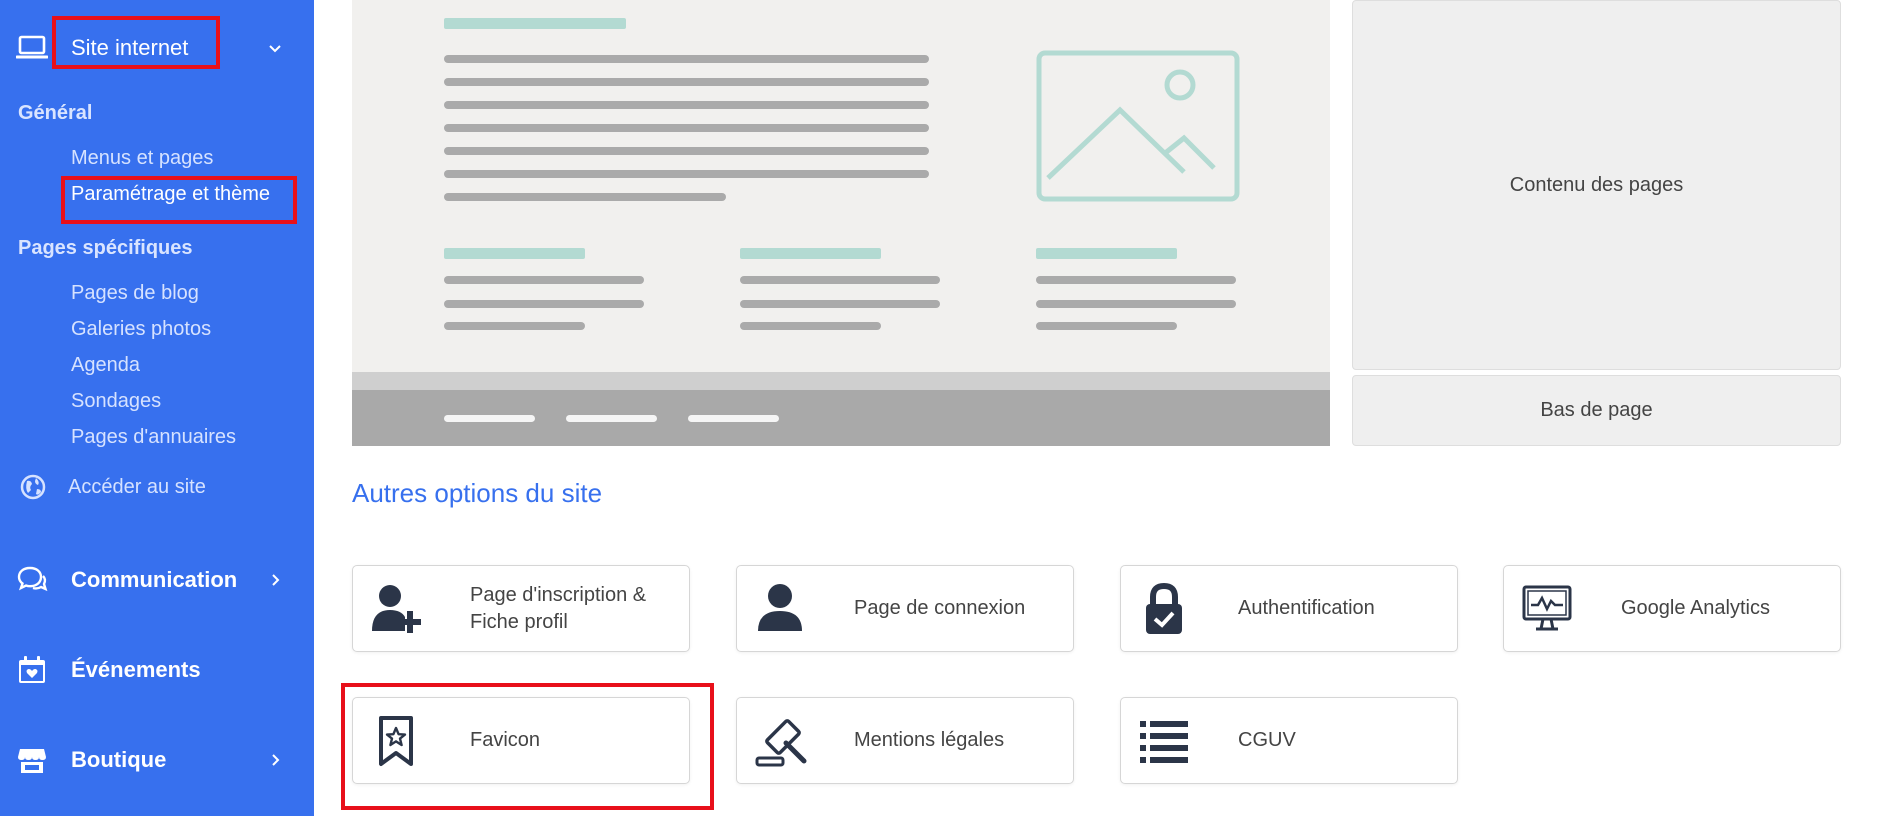 The width and height of the screenshot is (1880, 816). What do you see at coordinates (142, 158) in the screenshot?
I see `sidebar-item-menus-pages: Menus et pages` at bounding box center [142, 158].